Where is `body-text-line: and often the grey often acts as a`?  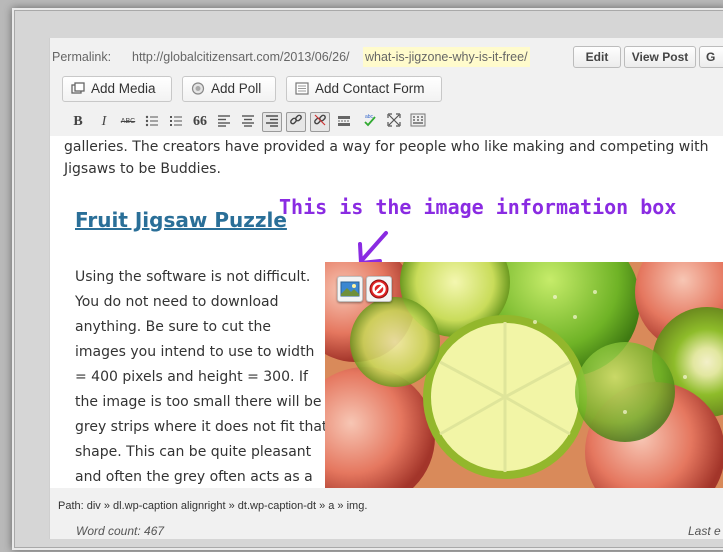
body-text-line: and often the grey often acts as a is located at coordinates (194, 477).